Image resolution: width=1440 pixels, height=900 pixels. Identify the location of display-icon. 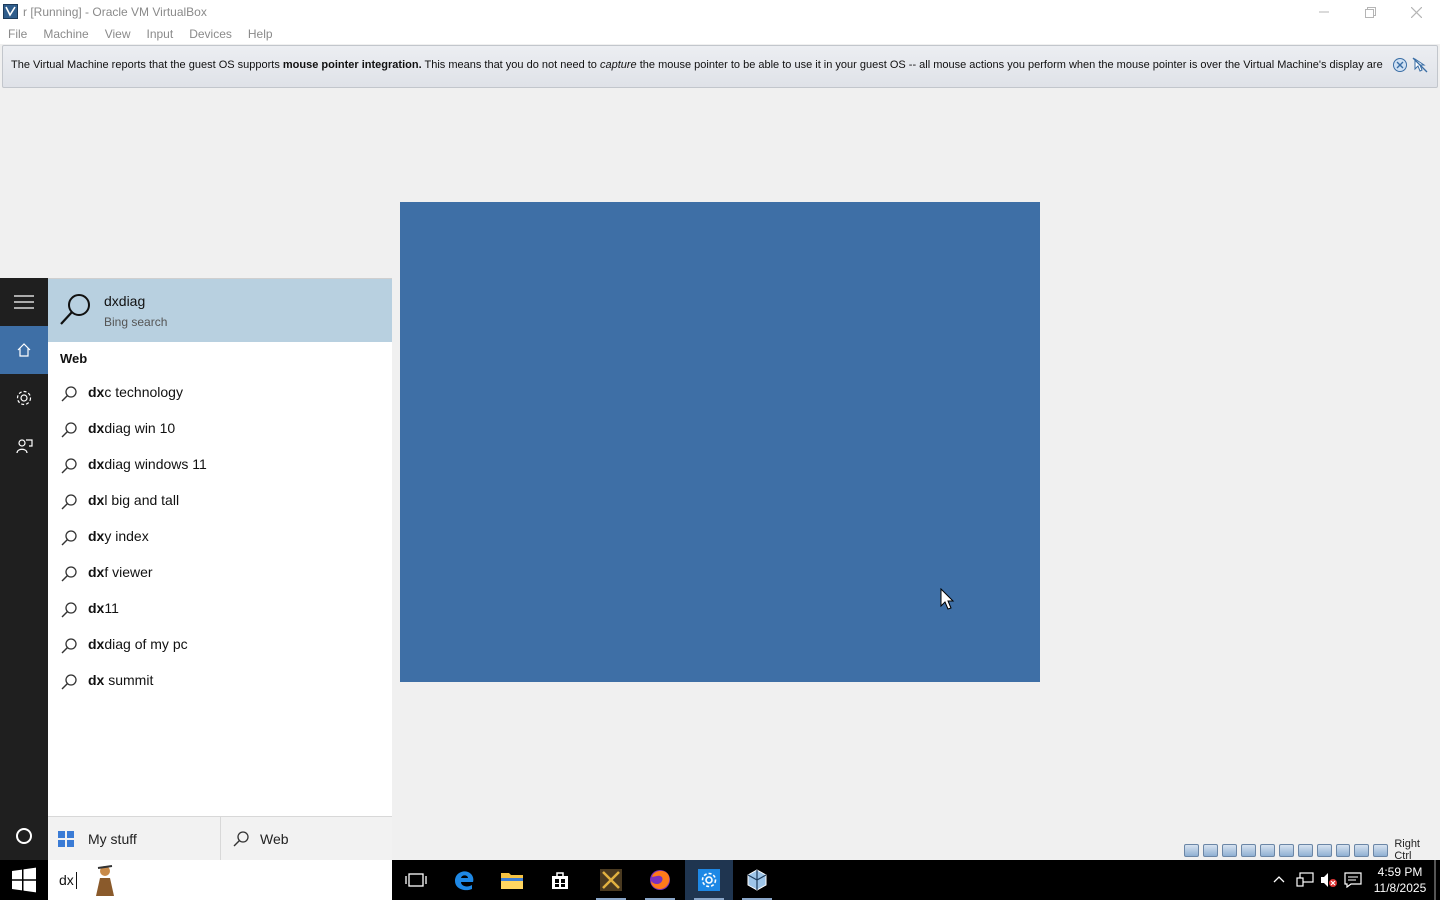
(1305, 850).